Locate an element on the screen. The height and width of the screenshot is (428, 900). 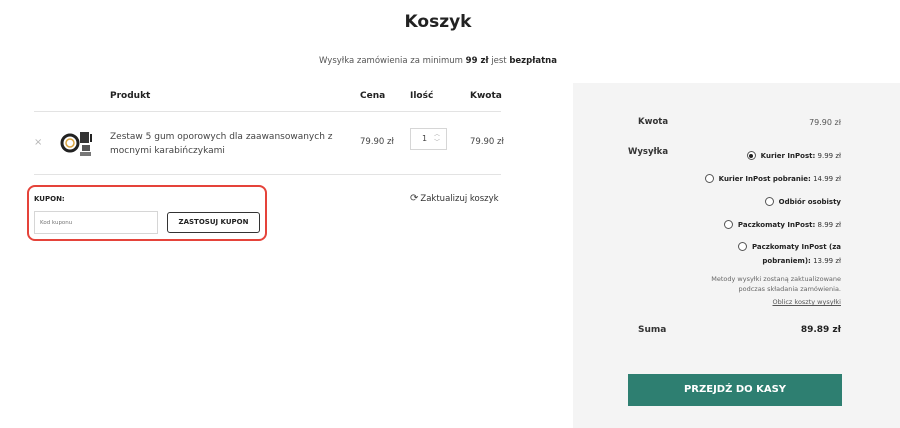
subtotal-value: 79.90 zł is located at coordinates (825, 122).